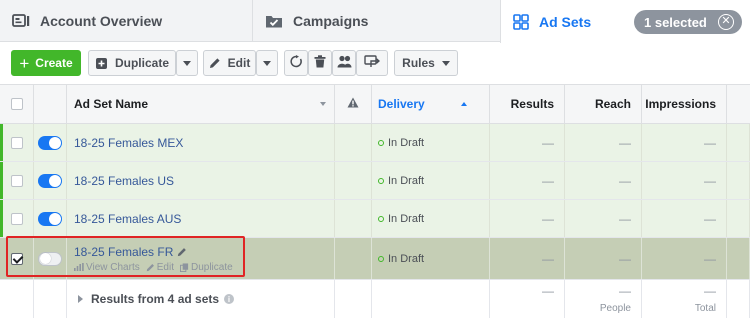 This screenshot has width=750, height=318. Describe the element at coordinates (426, 63) in the screenshot. I see `rules-button: Rules` at that location.